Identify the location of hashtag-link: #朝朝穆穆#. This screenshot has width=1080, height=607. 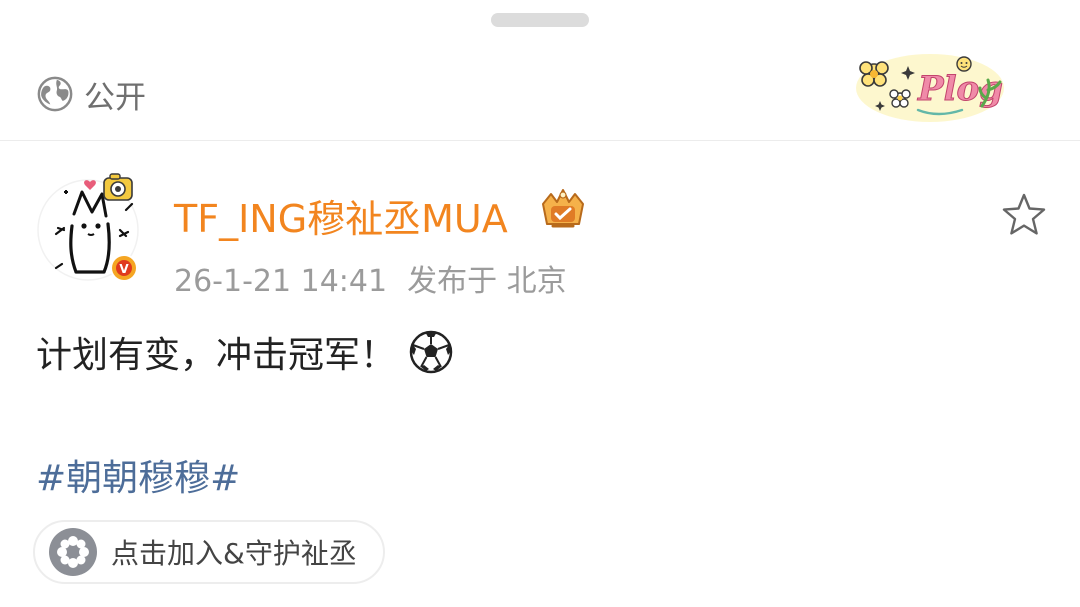
(138, 475).